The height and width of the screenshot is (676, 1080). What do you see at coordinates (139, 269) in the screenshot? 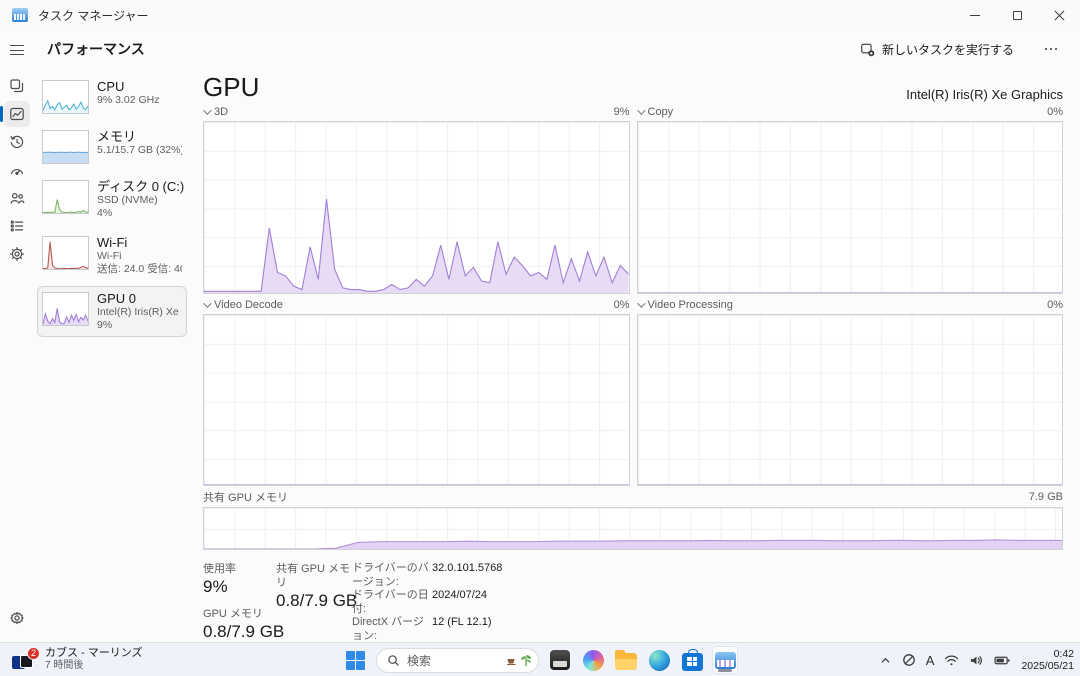
I see `wifi-throughput: 送信: 24.0 受信: 40.0 Kb` at bounding box center [139, 269].